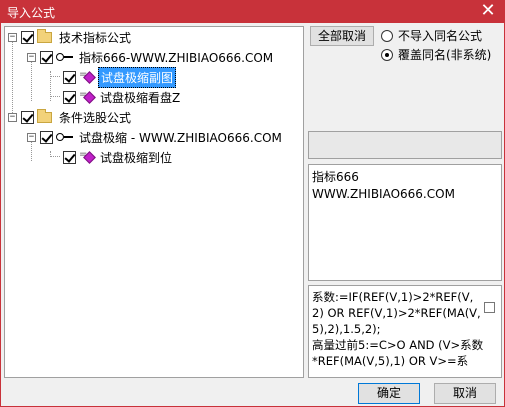 This screenshot has width=505, height=407. Describe the element at coordinates (31, 13) in the screenshot. I see `window-title: 导入公式` at that location.